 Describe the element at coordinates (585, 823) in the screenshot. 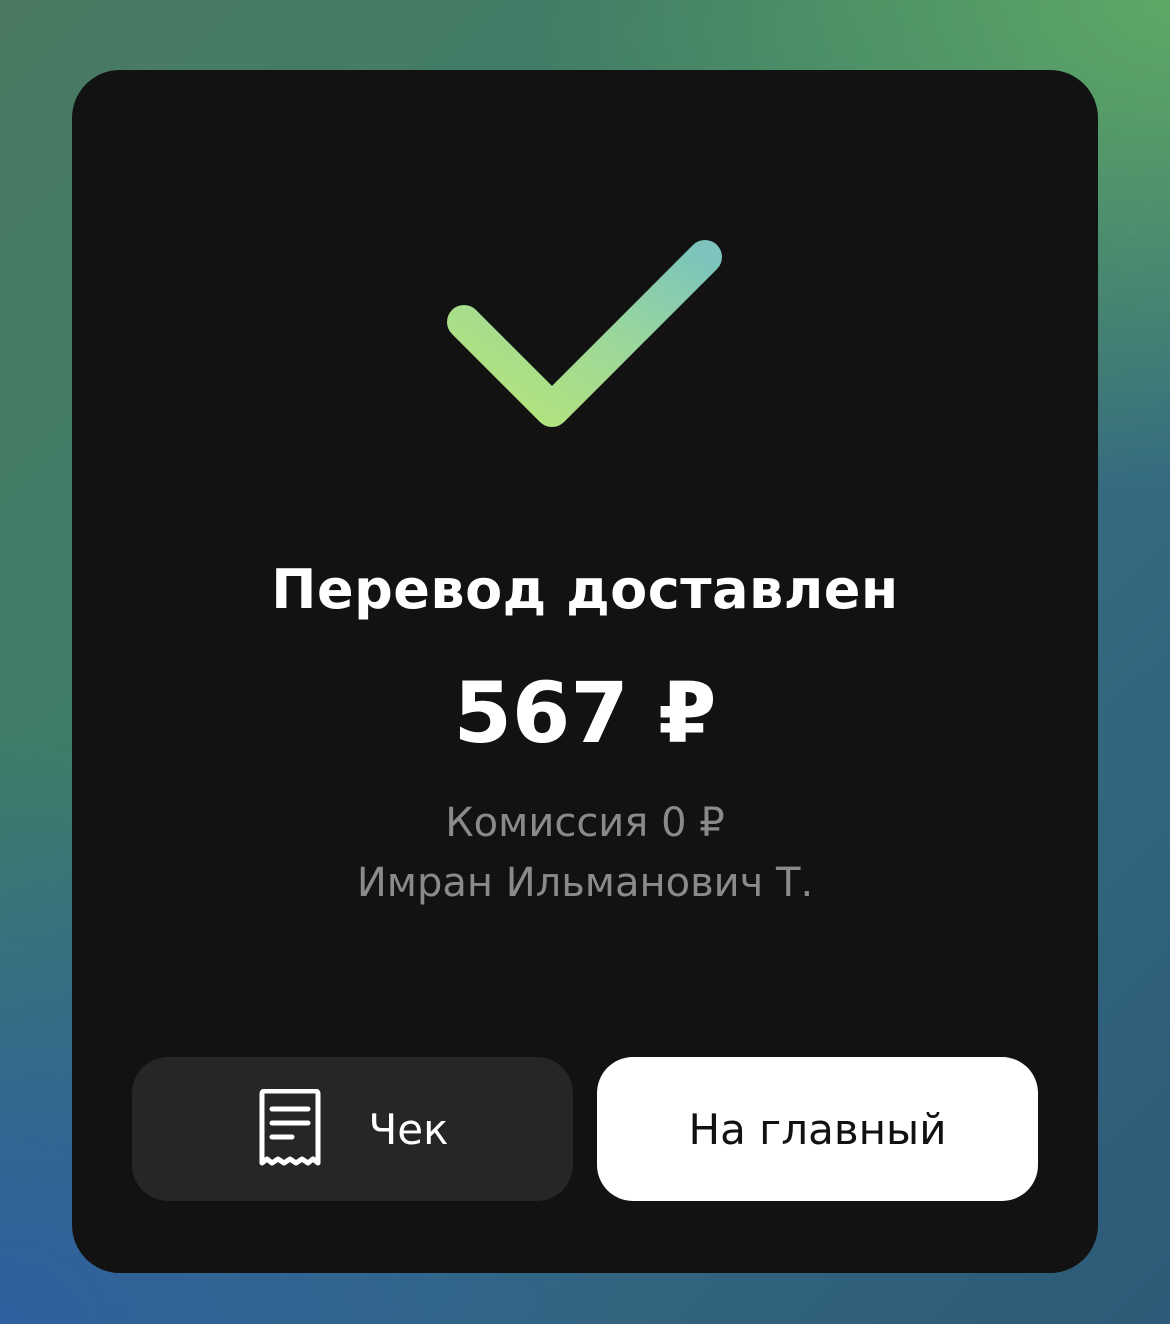

I see `commission-text: Комиссия 0 ₽` at that location.